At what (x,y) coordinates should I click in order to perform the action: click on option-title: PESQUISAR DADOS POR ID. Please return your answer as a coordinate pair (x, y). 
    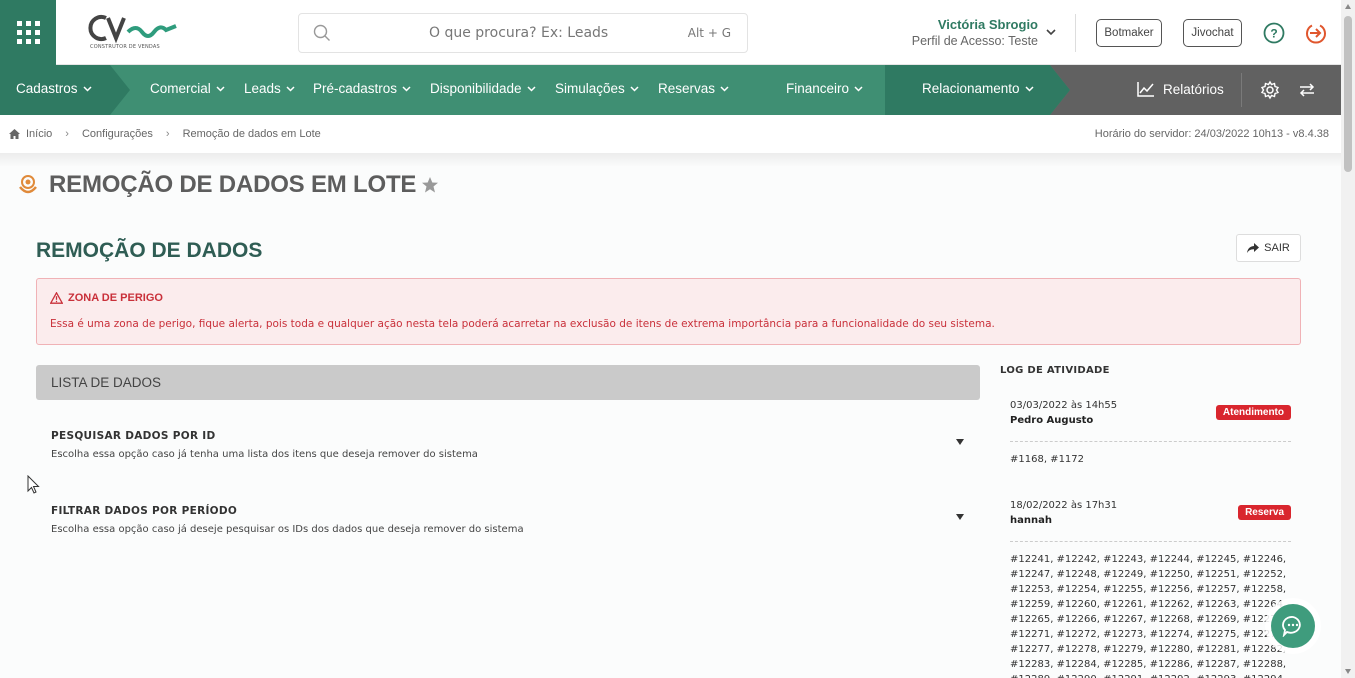
    Looking at the image, I should click on (133, 436).